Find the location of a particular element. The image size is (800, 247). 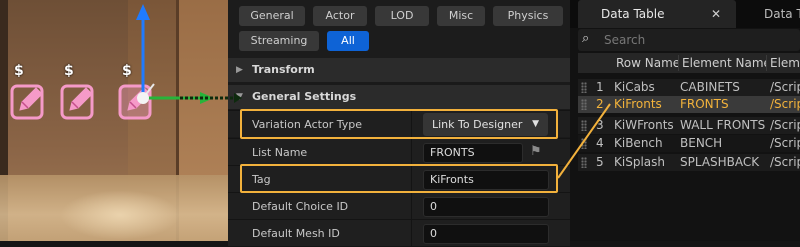

tab-data-table-2: Data T is located at coordinates (772, 14).